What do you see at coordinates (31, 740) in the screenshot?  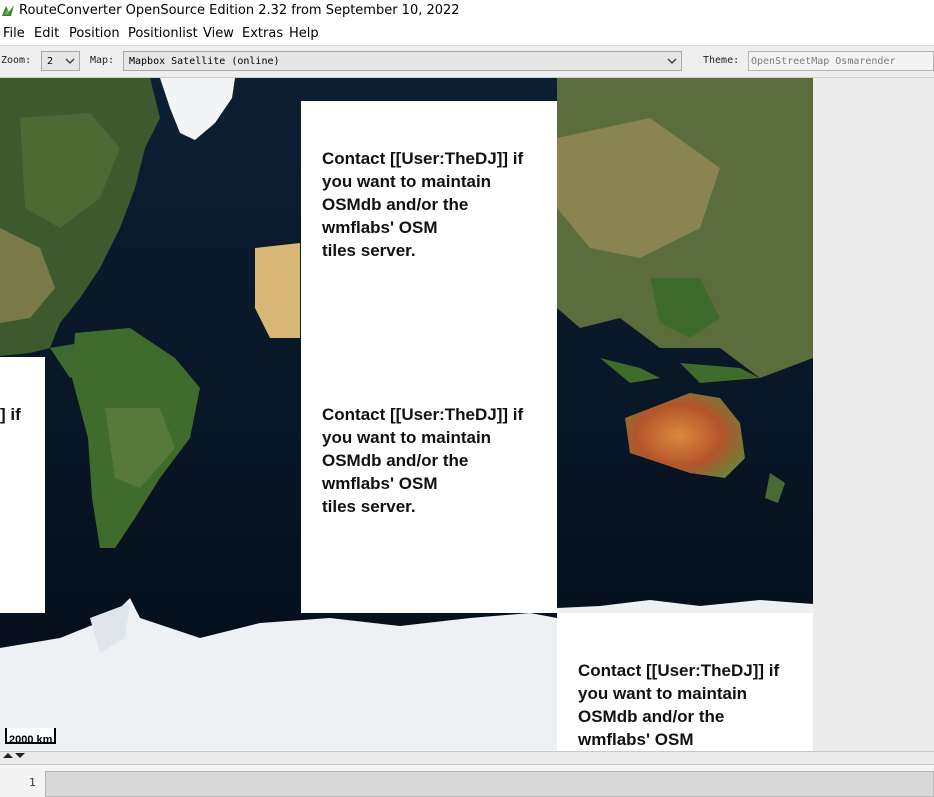 I see `scale-label: 2000 km` at bounding box center [31, 740].